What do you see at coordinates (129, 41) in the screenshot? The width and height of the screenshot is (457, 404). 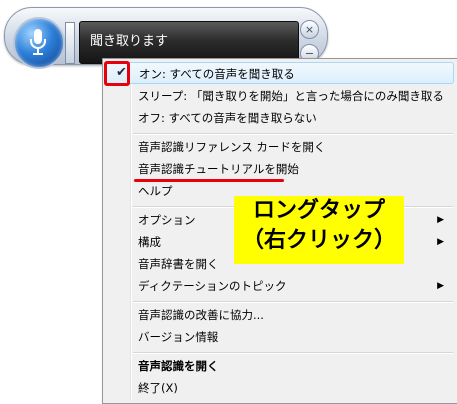 I see `status-text: 聞き取ります` at bounding box center [129, 41].